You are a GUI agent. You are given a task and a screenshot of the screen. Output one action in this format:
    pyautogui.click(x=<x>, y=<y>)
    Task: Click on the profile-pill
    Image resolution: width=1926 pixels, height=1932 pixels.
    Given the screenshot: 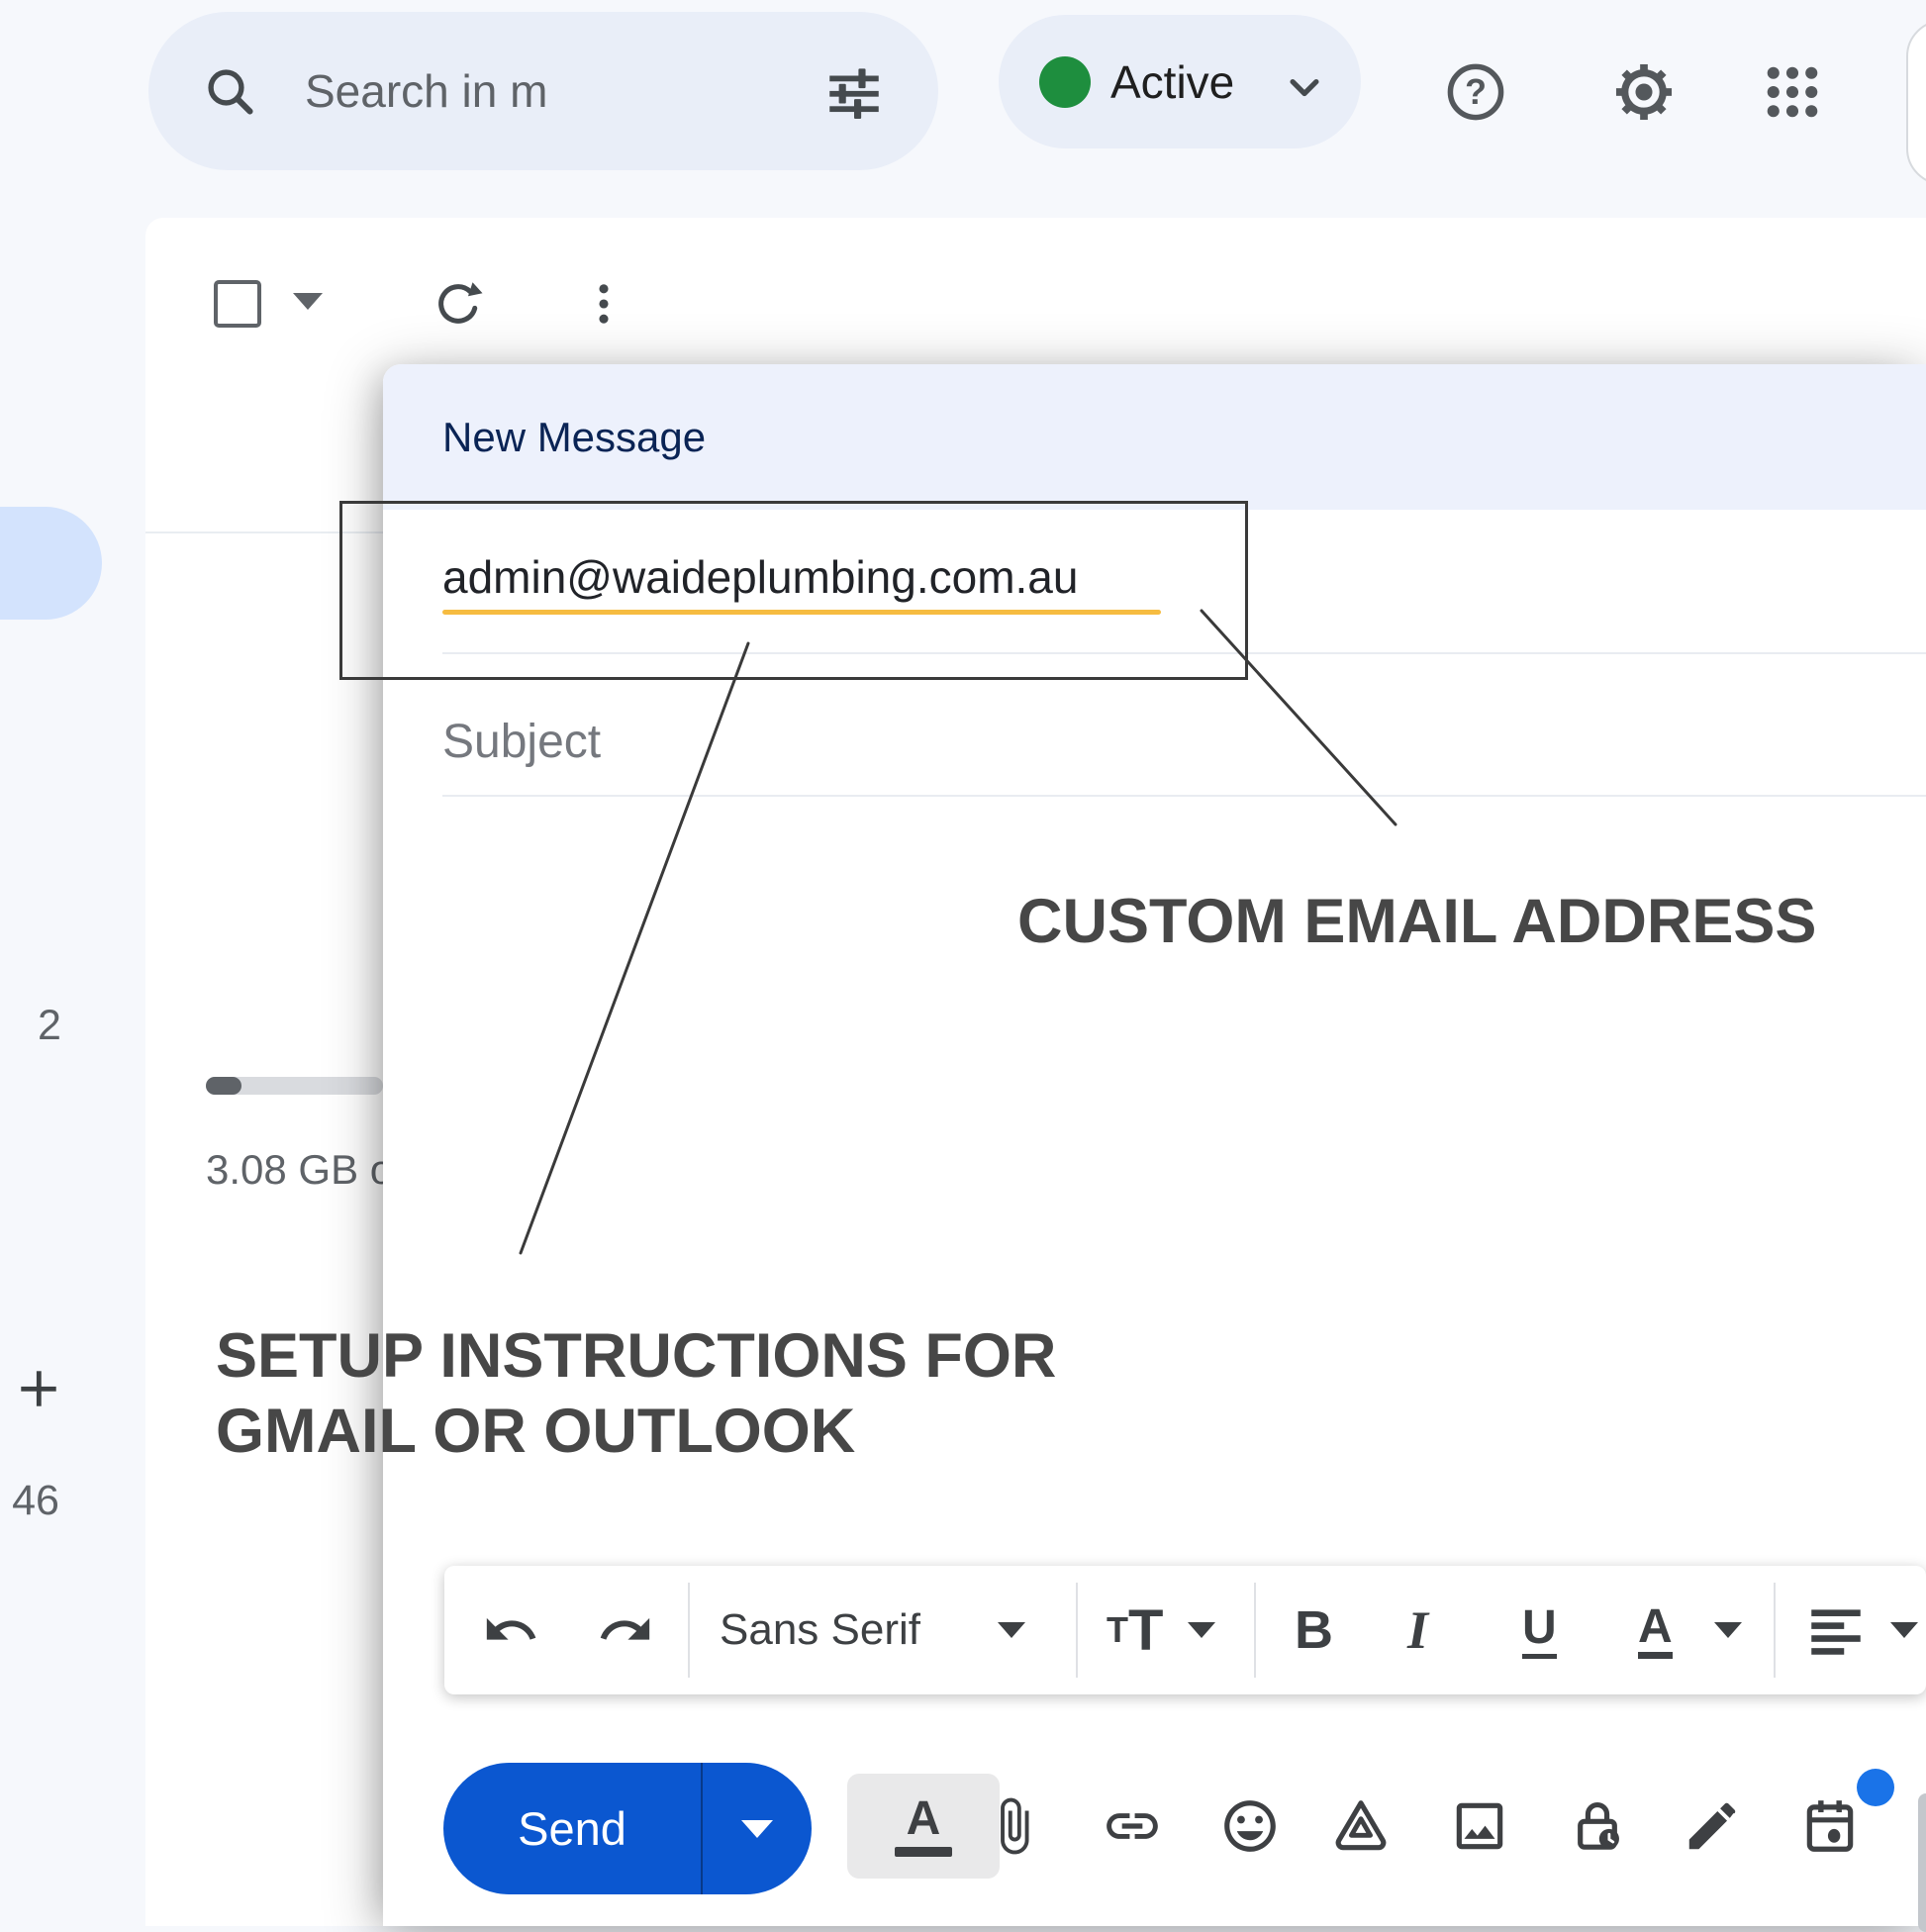 What is the action you would take?
    pyautogui.click(x=1916, y=102)
    